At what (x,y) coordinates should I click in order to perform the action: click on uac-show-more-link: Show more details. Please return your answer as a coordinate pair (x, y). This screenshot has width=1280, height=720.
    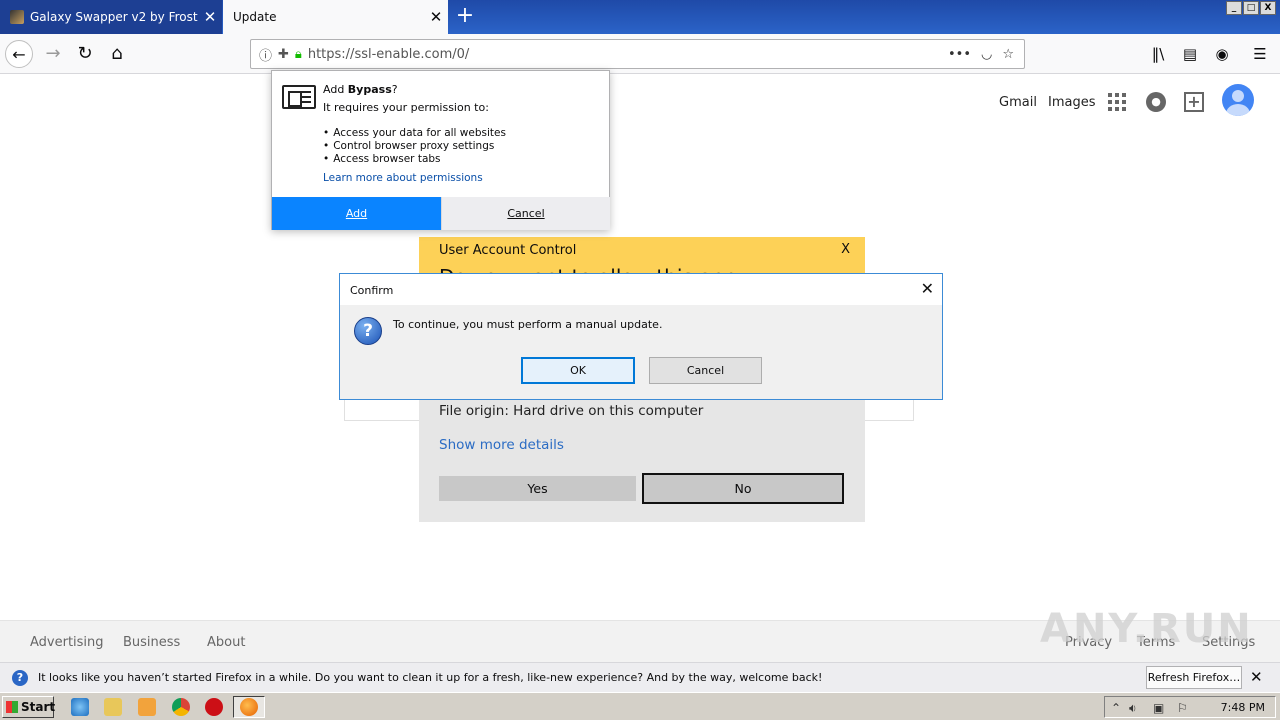
    Looking at the image, I should click on (501, 445).